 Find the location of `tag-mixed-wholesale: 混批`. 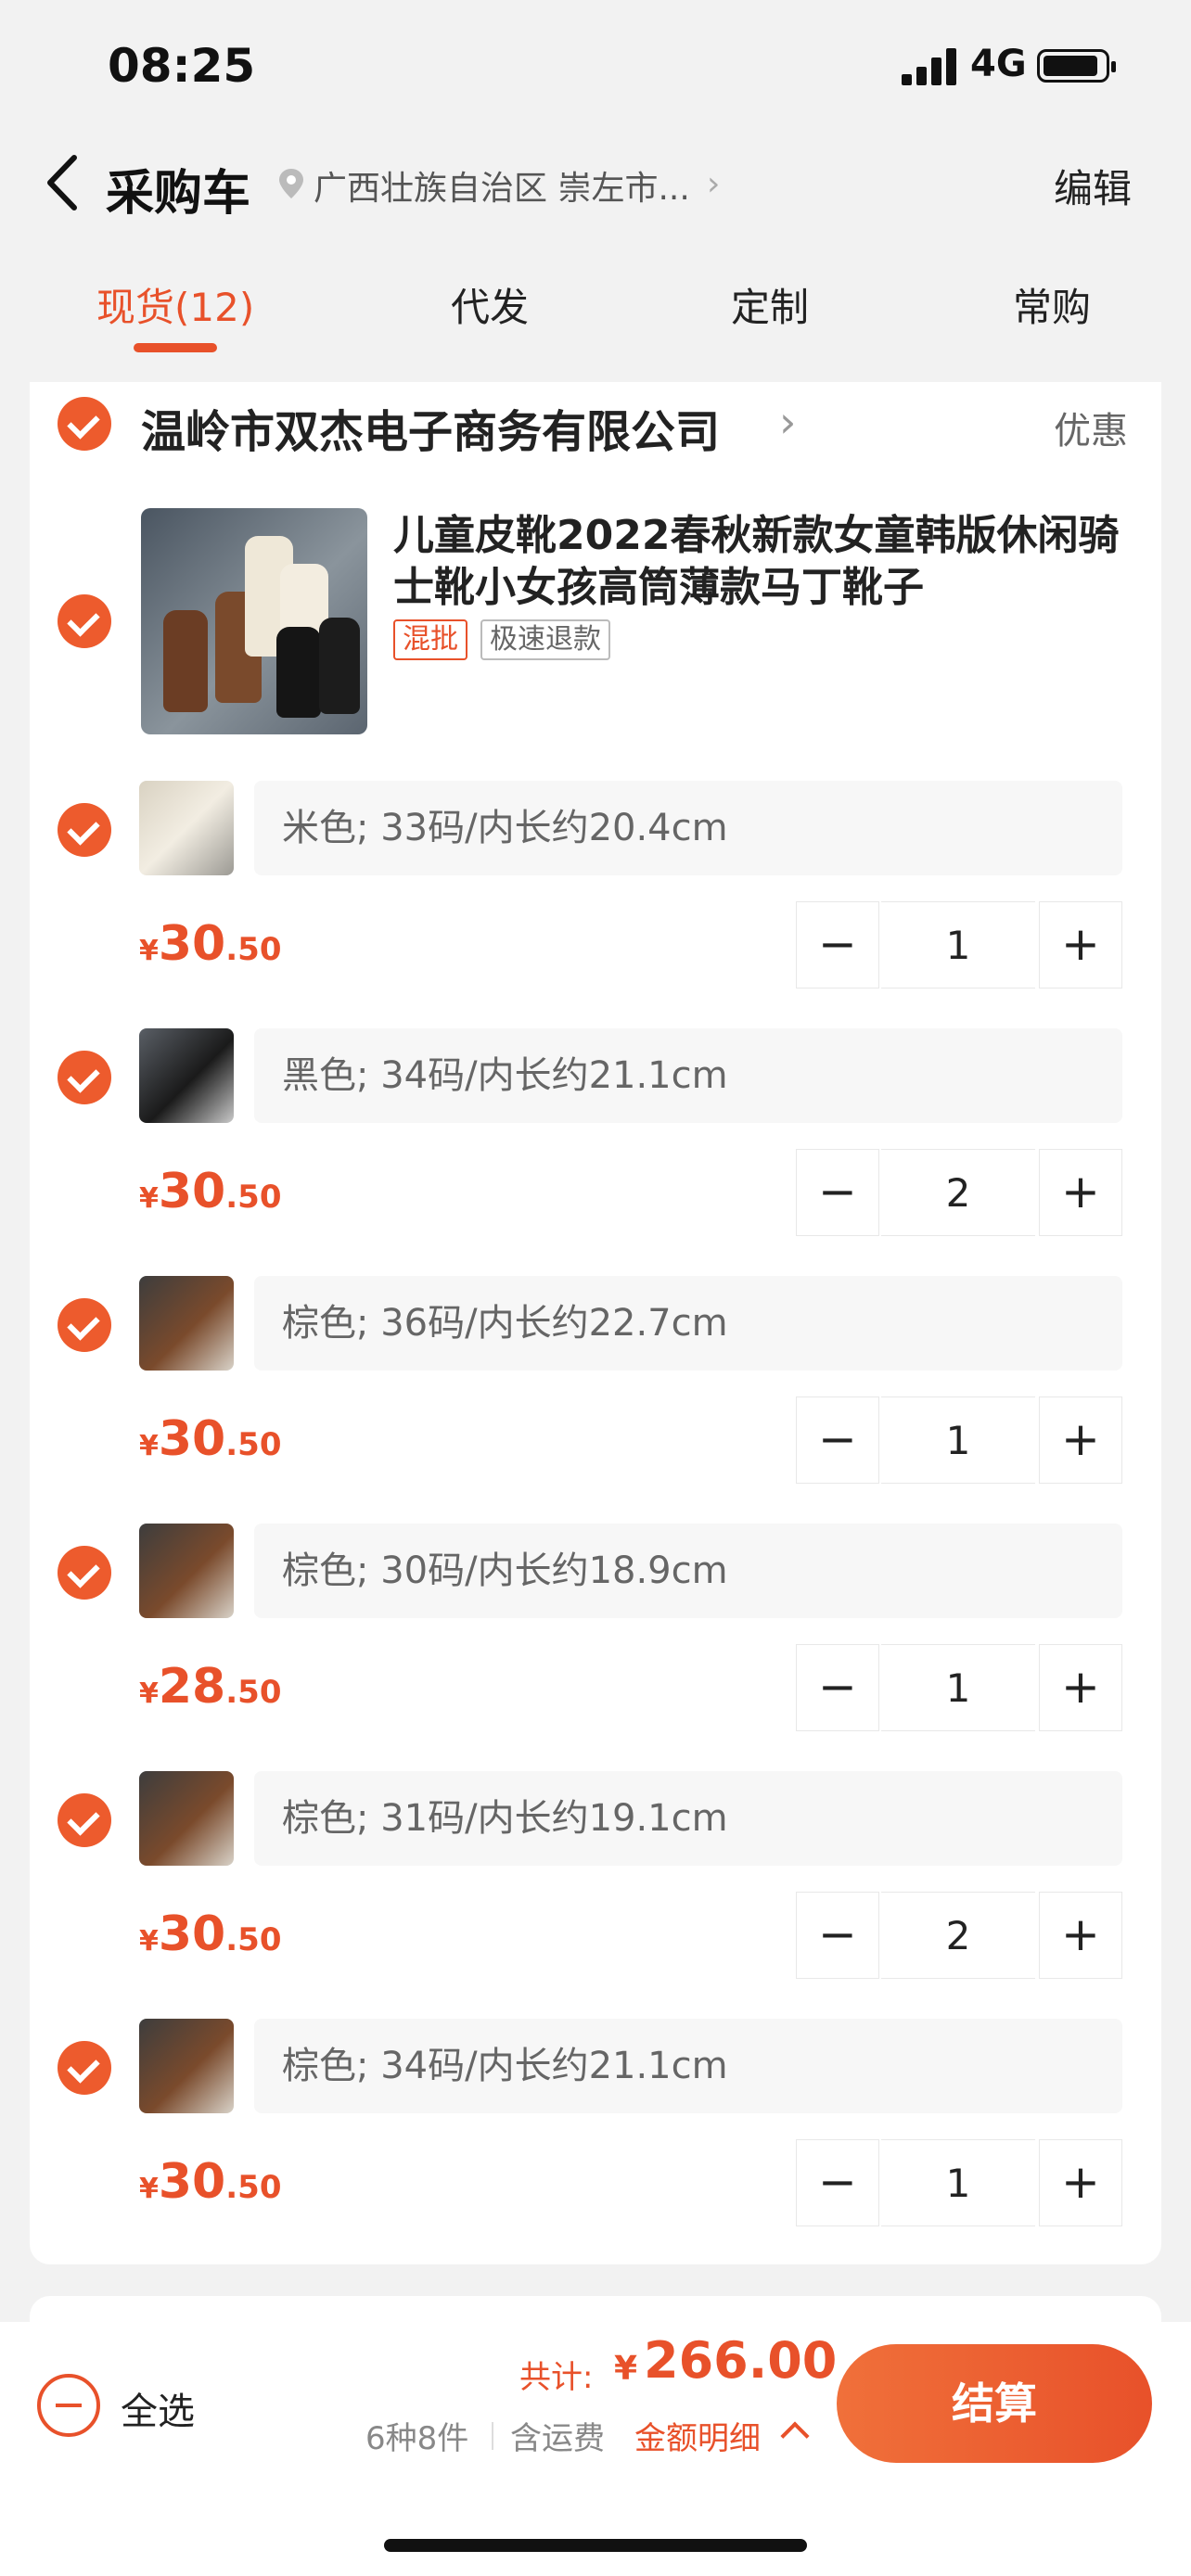

tag-mixed-wholesale: 混批 is located at coordinates (430, 639).